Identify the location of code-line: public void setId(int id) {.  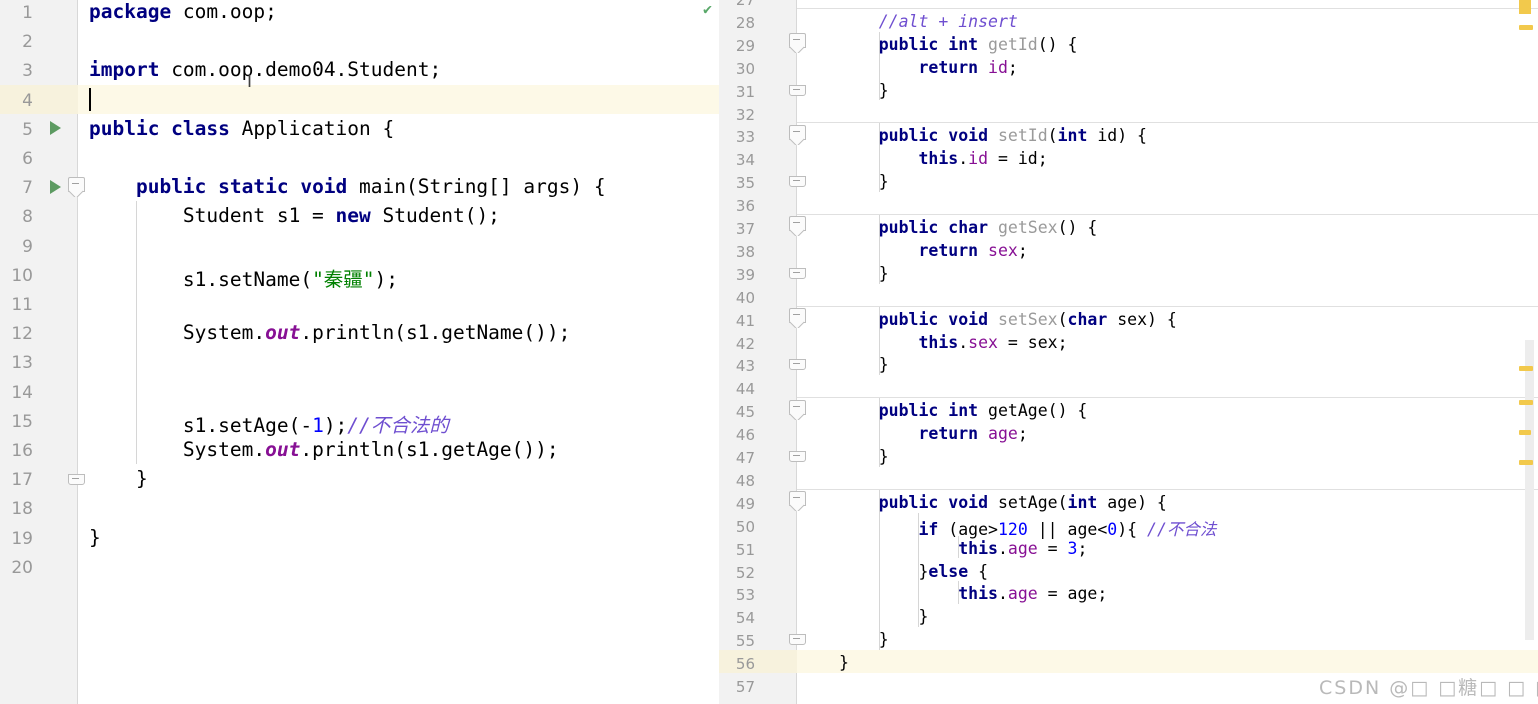
(972, 135).